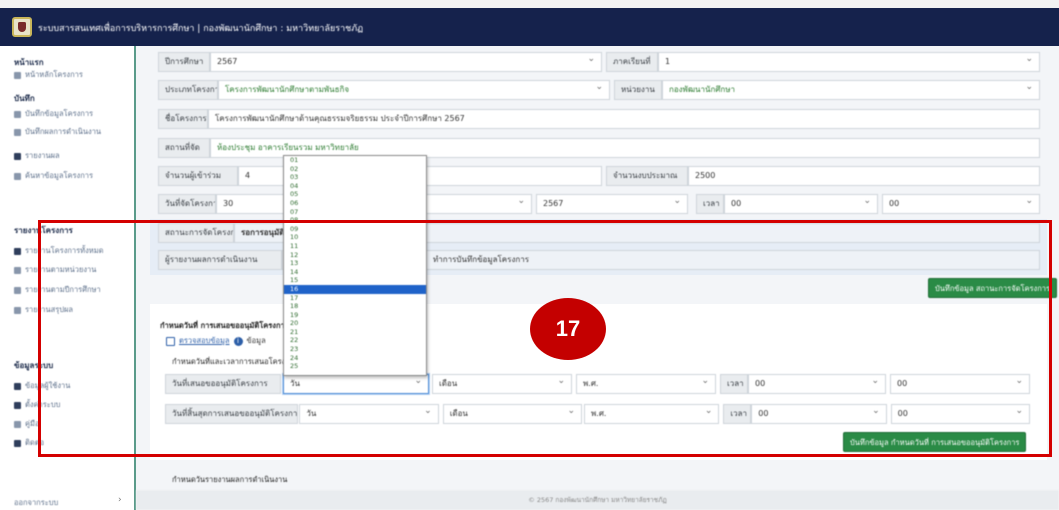 This screenshot has width=1059, height=510. What do you see at coordinates (17, 405) in the screenshot?
I see `gear-icon` at bounding box center [17, 405].